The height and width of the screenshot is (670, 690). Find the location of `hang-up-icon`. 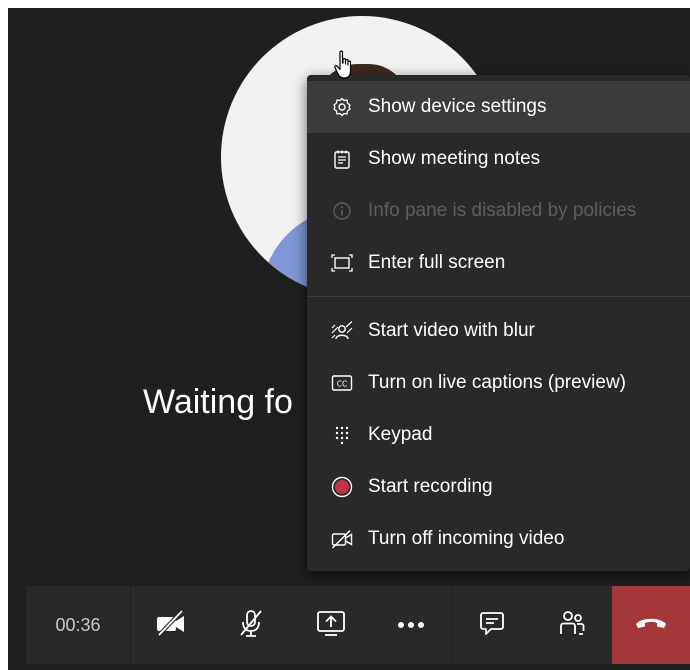

hang-up-icon is located at coordinates (651, 625).